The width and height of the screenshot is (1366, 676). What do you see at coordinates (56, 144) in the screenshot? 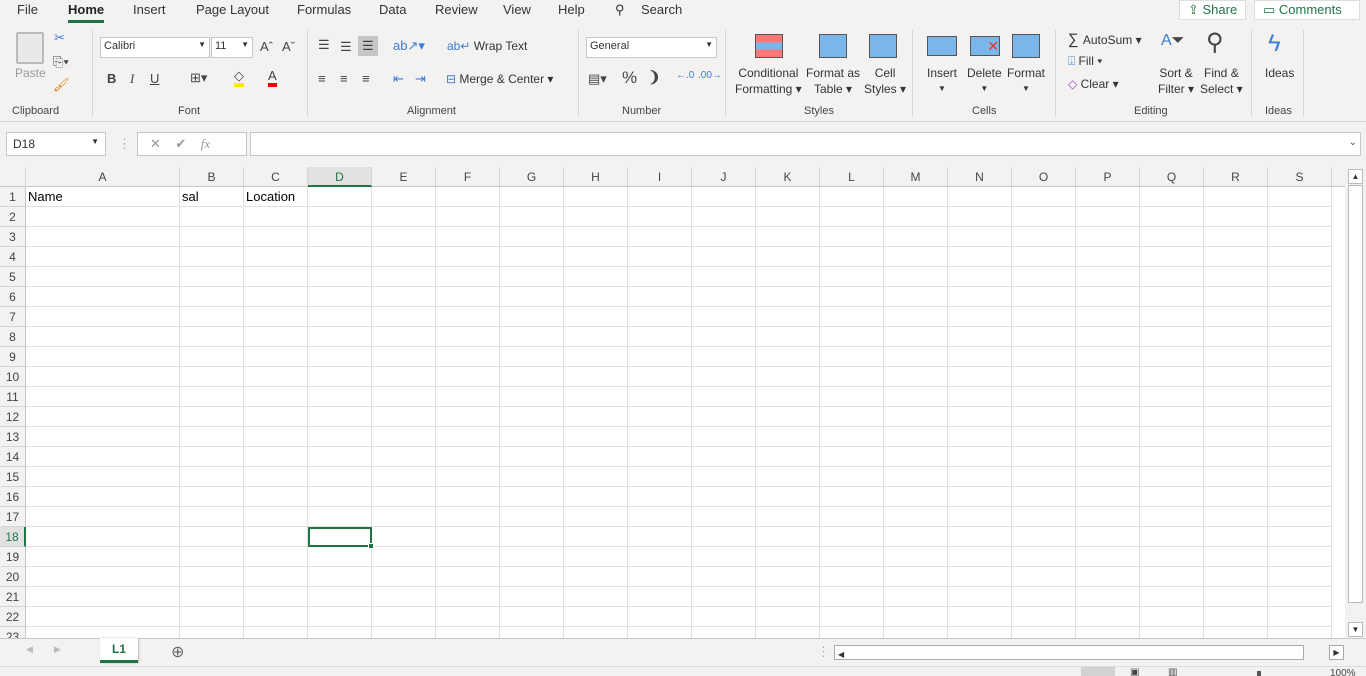
I see `name-box: D18 ▼` at bounding box center [56, 144].